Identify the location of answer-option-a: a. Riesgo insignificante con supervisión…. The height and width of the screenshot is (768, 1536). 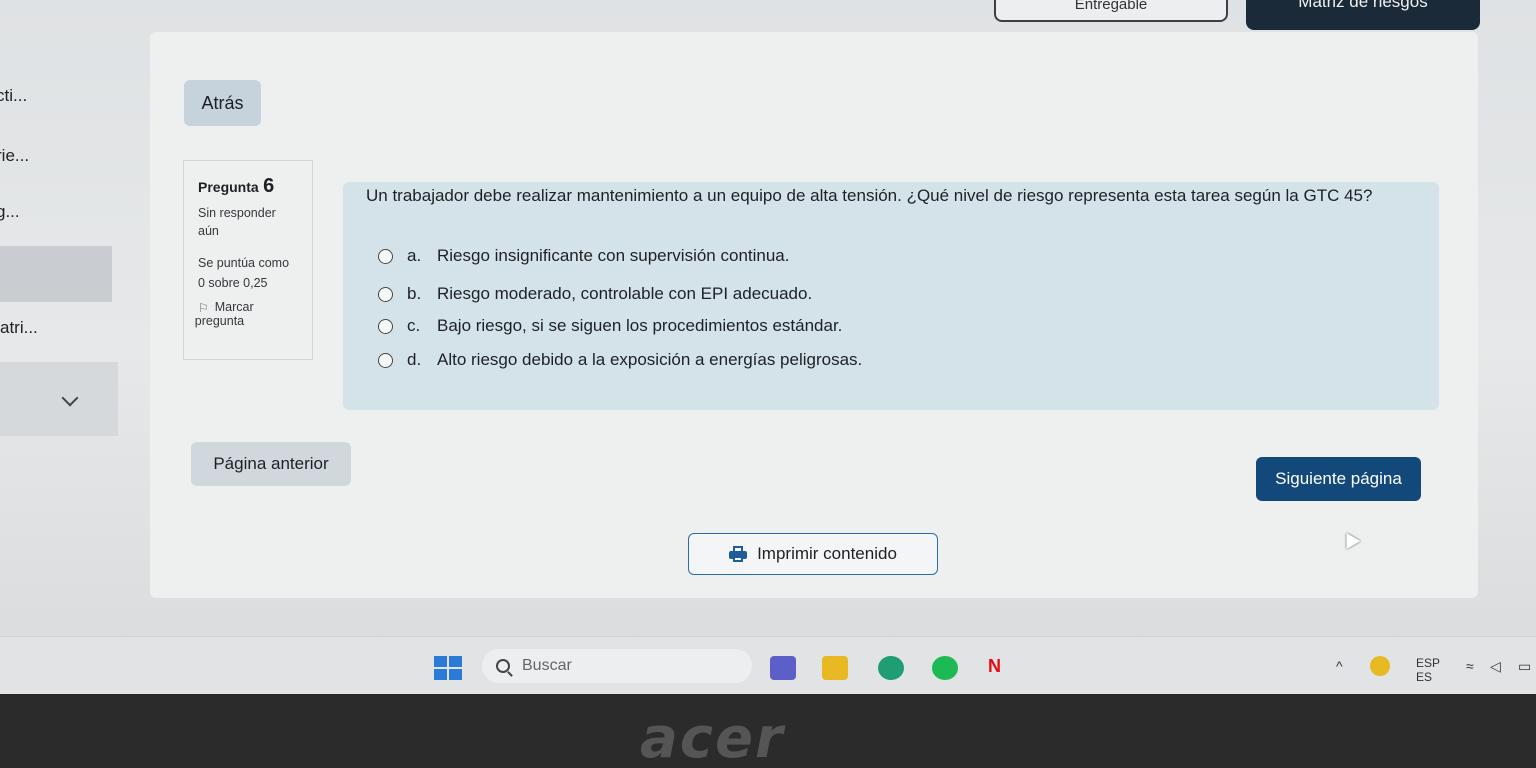
(583, 256).